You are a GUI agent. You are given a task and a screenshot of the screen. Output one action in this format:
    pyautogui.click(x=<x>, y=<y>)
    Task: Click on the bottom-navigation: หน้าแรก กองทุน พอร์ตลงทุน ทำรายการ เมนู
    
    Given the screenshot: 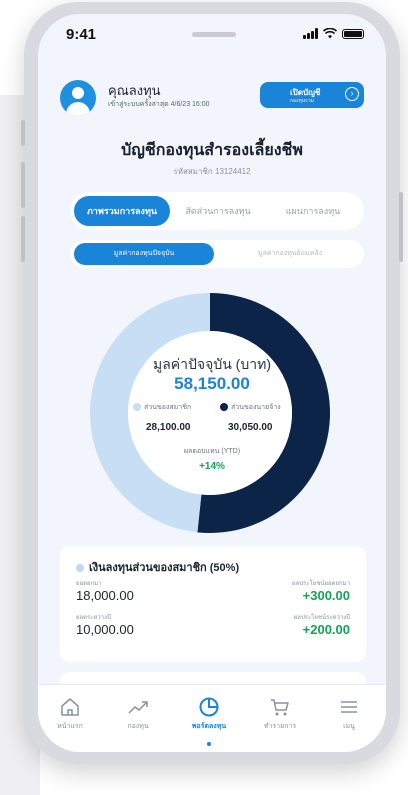 What is the action you would take?
    pyautogui.click(x=212, y=718)
    